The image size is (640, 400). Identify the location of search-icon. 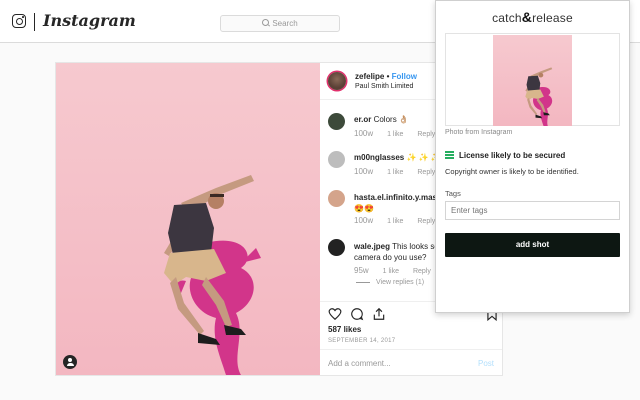
(266, 22).